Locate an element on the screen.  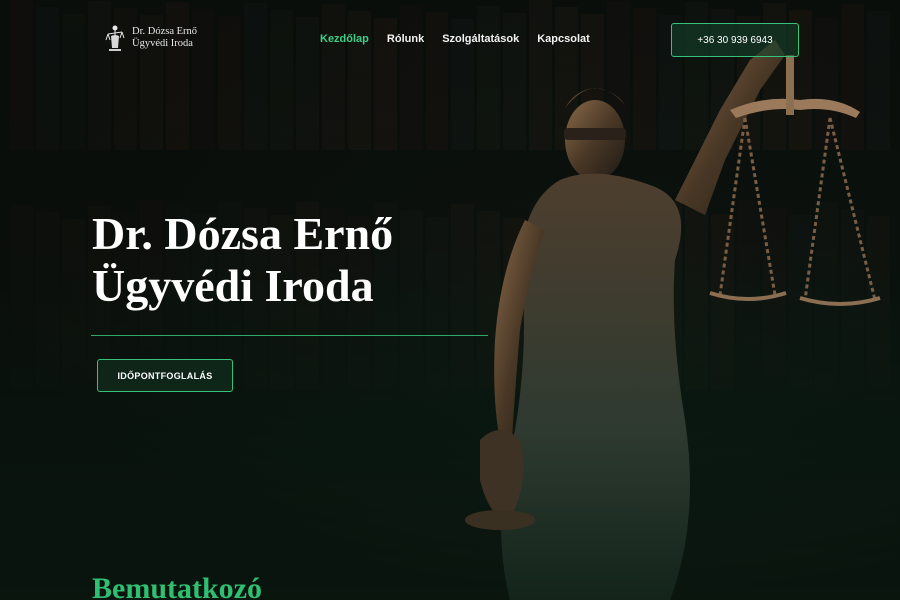
logo: Dr. Dózsa Ernő Ügyvédi Iroda is located at coordinates (150, 38).